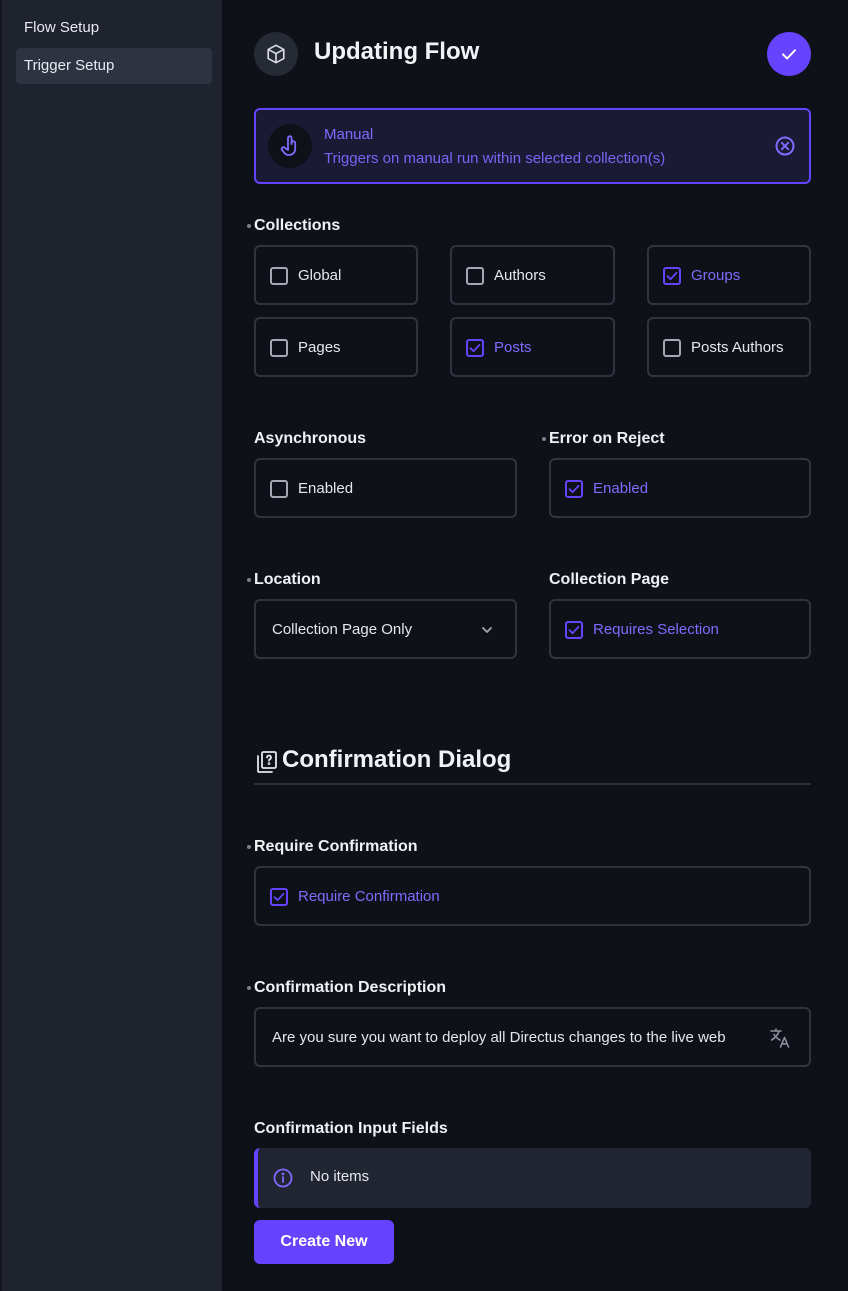 The width and height of the screenshot is (848, 1291). What do you see at coordinates (350, 987) in the screenshot?
I see `confirmation-description-label: Confirmation Description` at bounding box center [350, 987].